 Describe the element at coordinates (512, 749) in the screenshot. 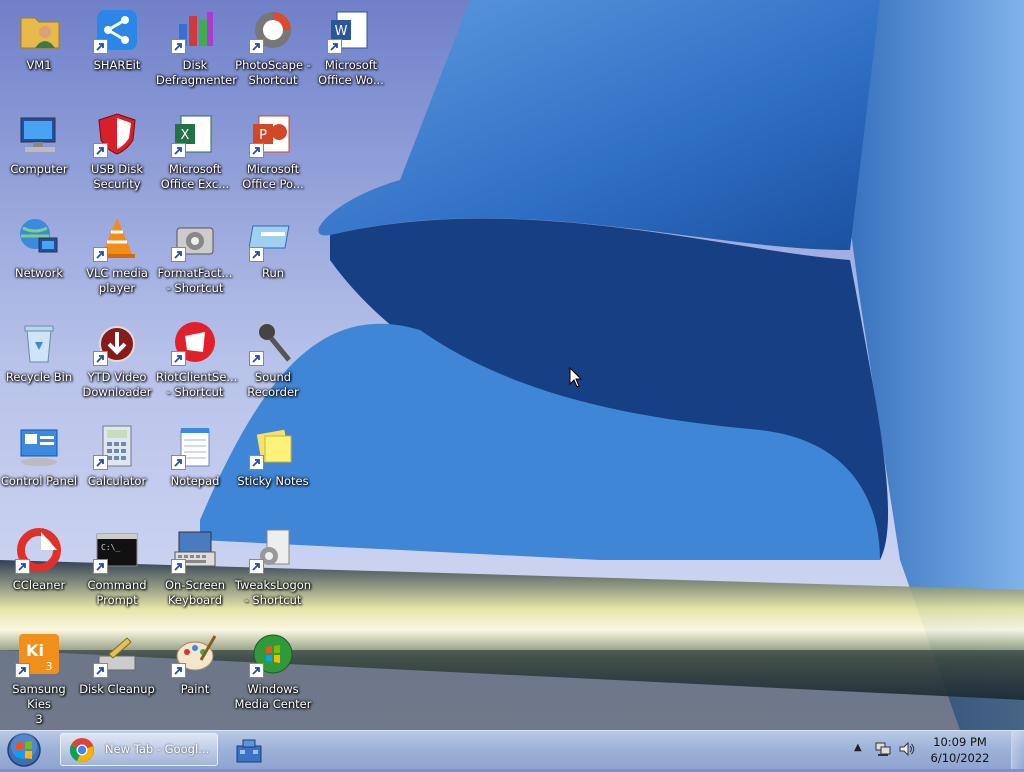

I see `taskbar: New Tab - Googl... ▲ 10:09 PM 6/10/2022` at that location.